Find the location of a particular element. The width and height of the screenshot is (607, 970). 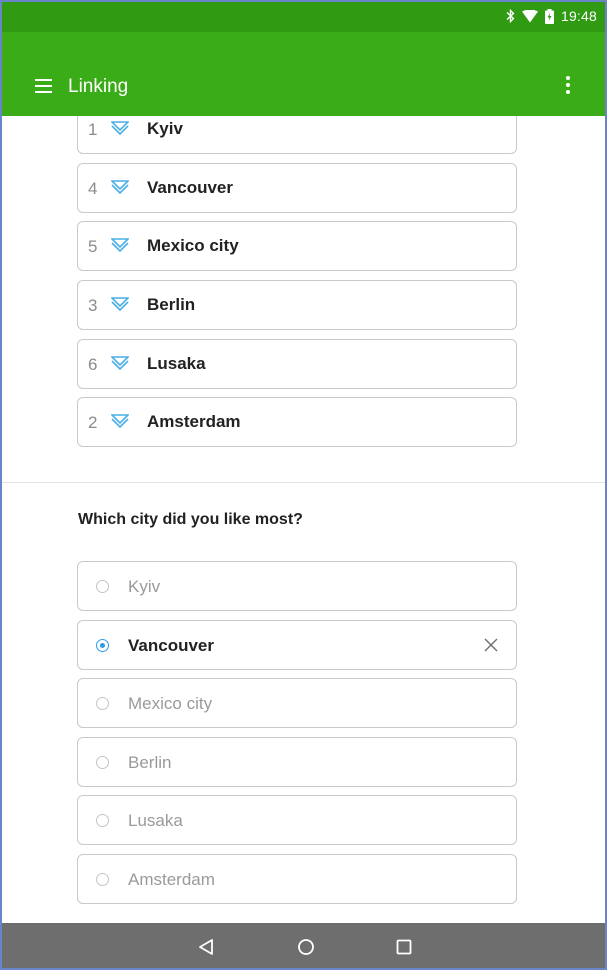

system-nav-bar is located at coordinates (303, 945).